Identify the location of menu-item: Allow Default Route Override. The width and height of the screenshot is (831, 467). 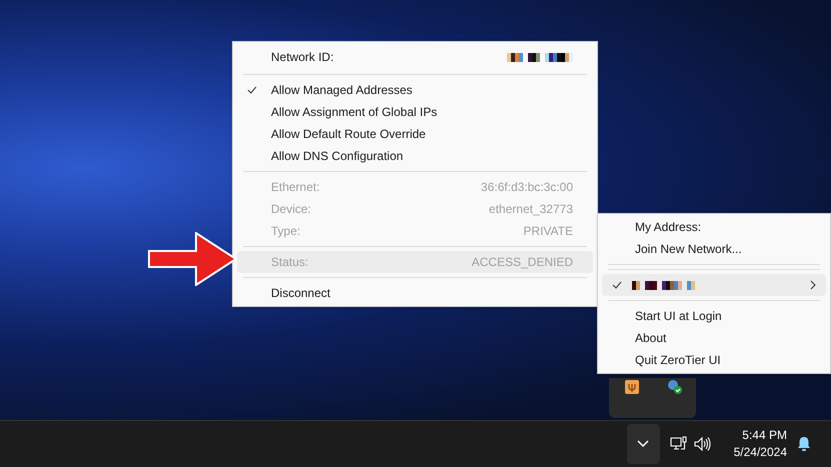
(415, 134).